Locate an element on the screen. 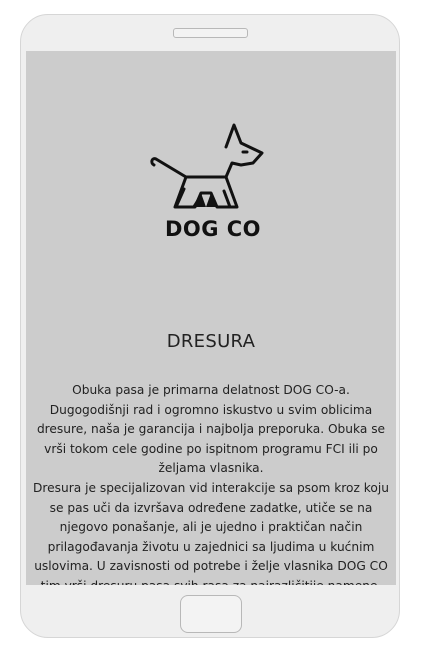  phone-speaker is located at coordinates (210, 33).